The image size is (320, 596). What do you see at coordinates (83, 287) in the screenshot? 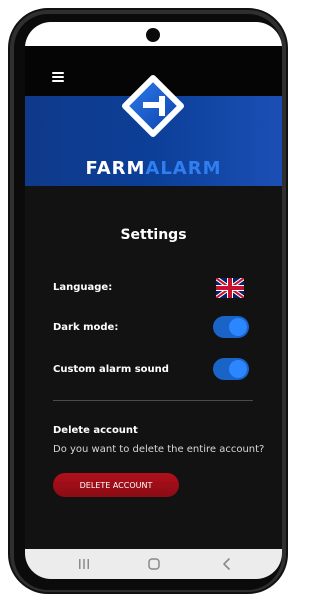
I see `language-label: Language:` at bounding box center [83, 287].